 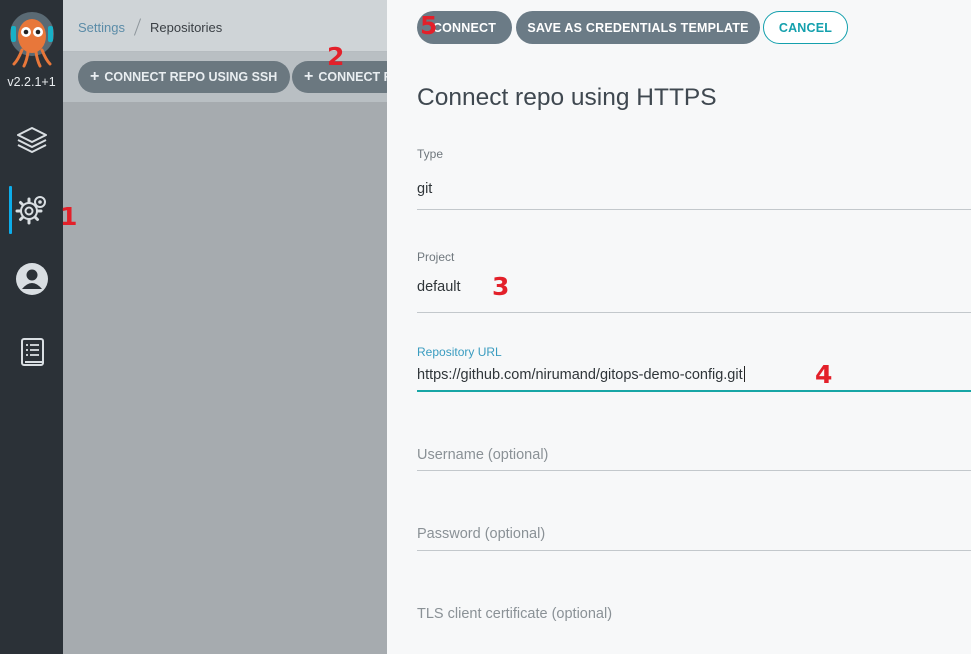 I want to click on docs-icon, so click(x=32, y=352).